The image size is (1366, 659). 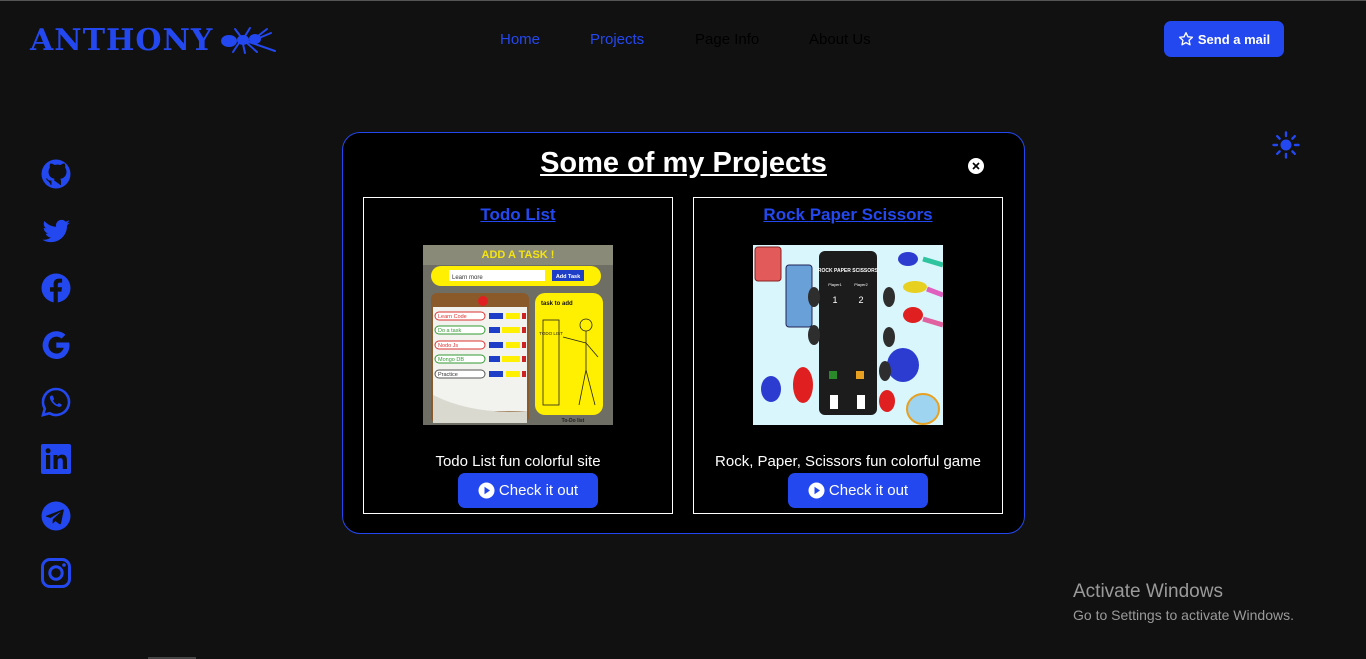 What do you see at coordinates (56, 345) in the screenshot?
I see `google-icon` at bounding box center [56, 345].